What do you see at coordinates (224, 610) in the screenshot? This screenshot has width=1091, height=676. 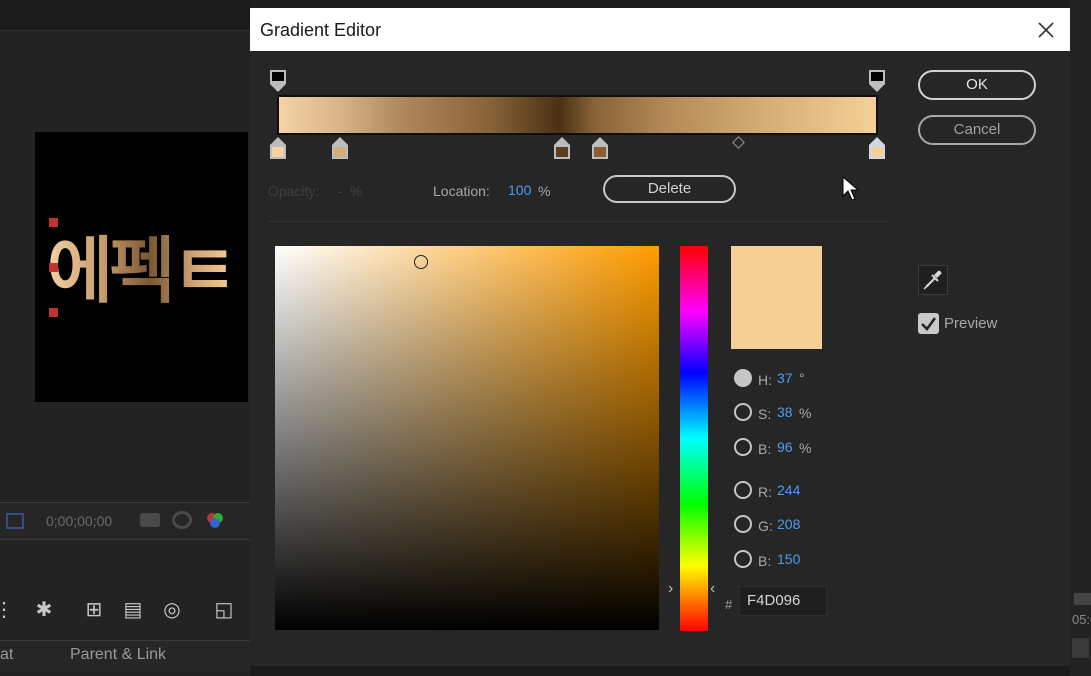 I see `graph-editor-icon: ◱` at bounding box center [224, 610].